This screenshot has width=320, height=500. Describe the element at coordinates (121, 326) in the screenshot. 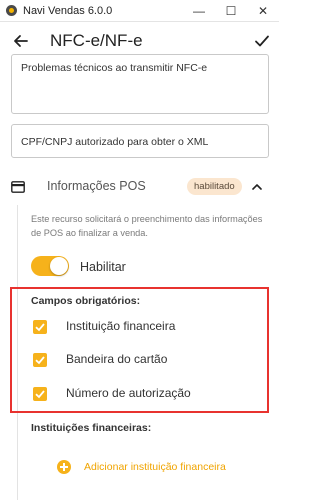

I see `checkbox-label: Instituição financeira` at that location.